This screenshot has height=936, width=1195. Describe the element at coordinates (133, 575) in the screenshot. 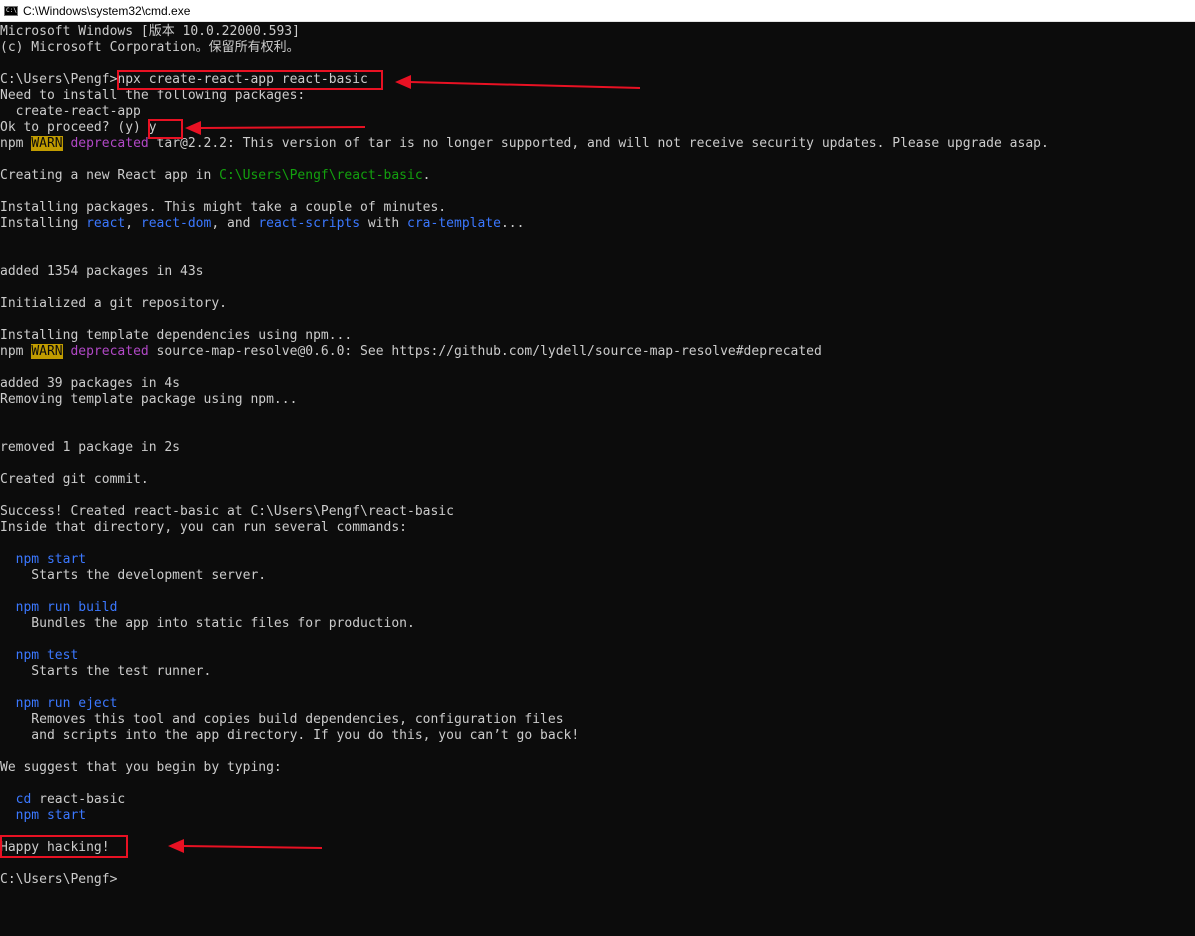

I see `console-text: Starts the development server.` at that location.